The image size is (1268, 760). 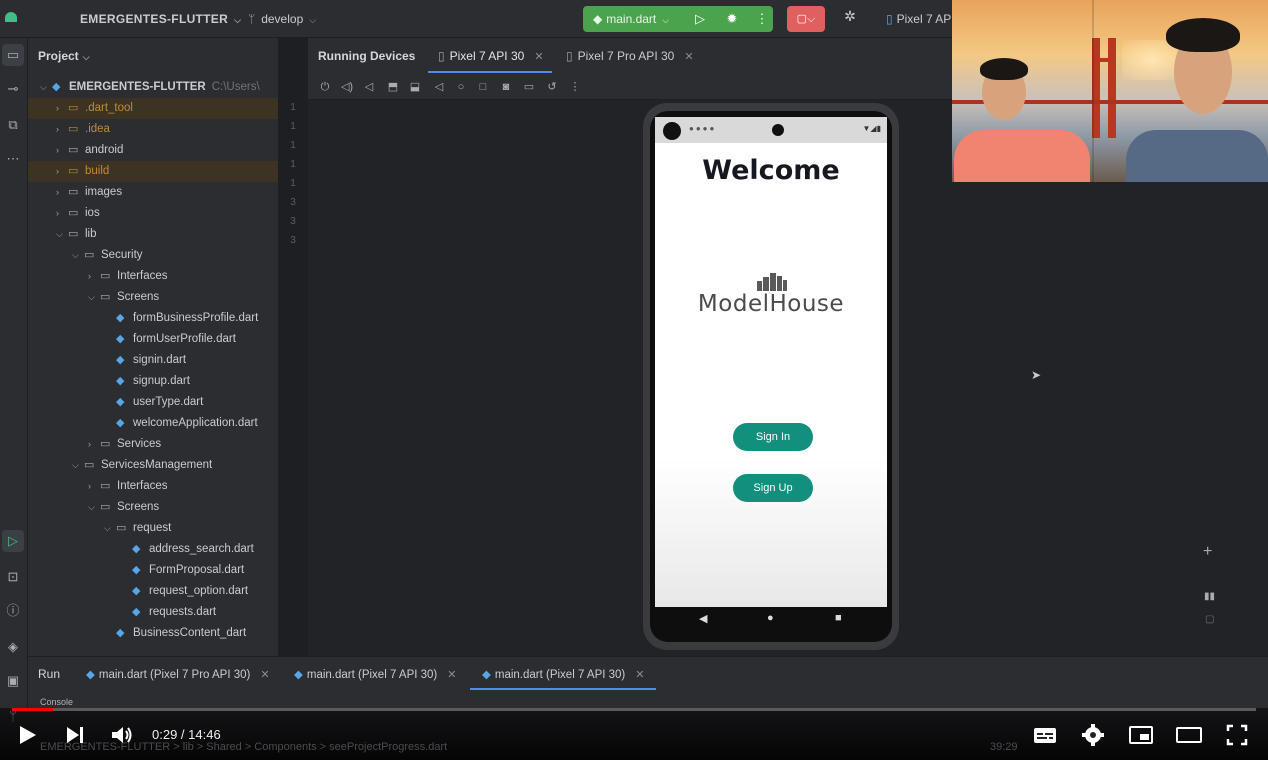 What do you see at coordinates (153, 318) in the screenshot?
I see `tree-file: ◆ formBusinessProfile.dart` at bounding box center [153, 318].